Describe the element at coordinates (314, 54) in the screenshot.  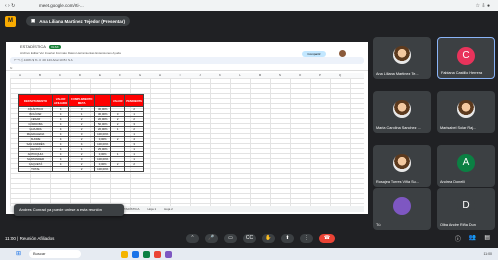
I see `share-button: Compartir` at that location.